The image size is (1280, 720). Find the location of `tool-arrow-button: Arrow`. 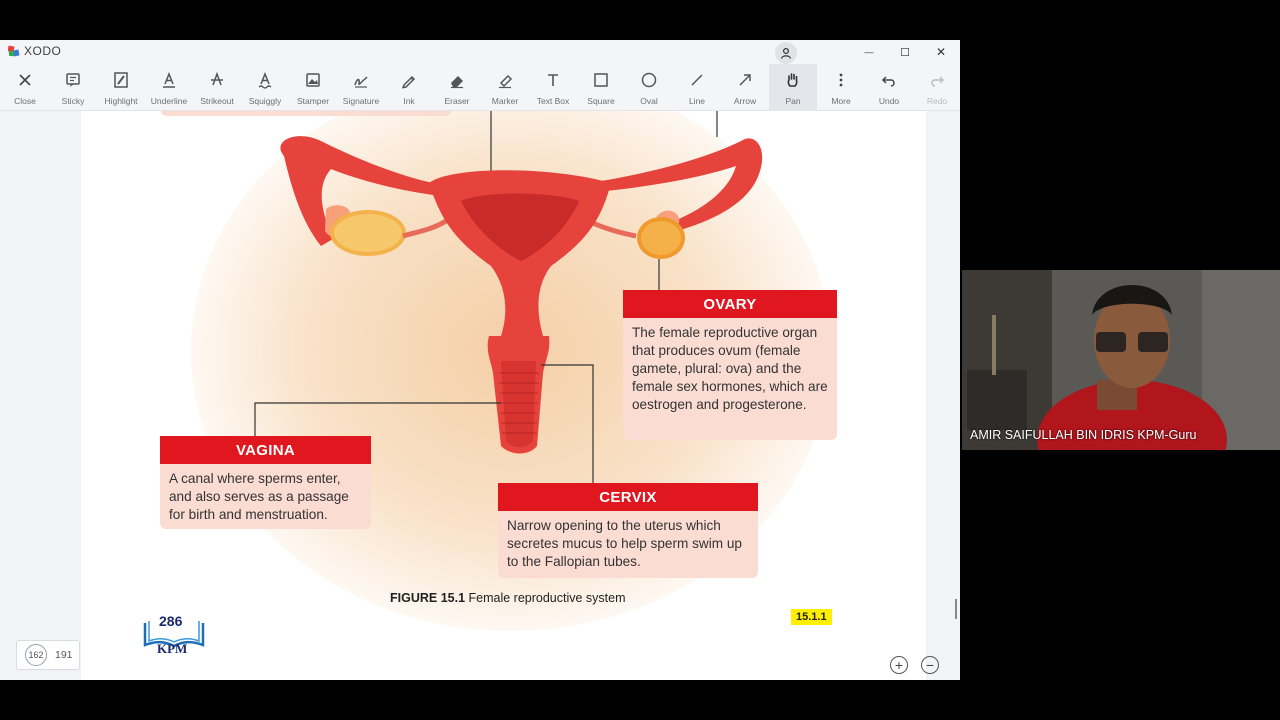

tool-arrow-button: Arrow is located at coordinates (745, 87).